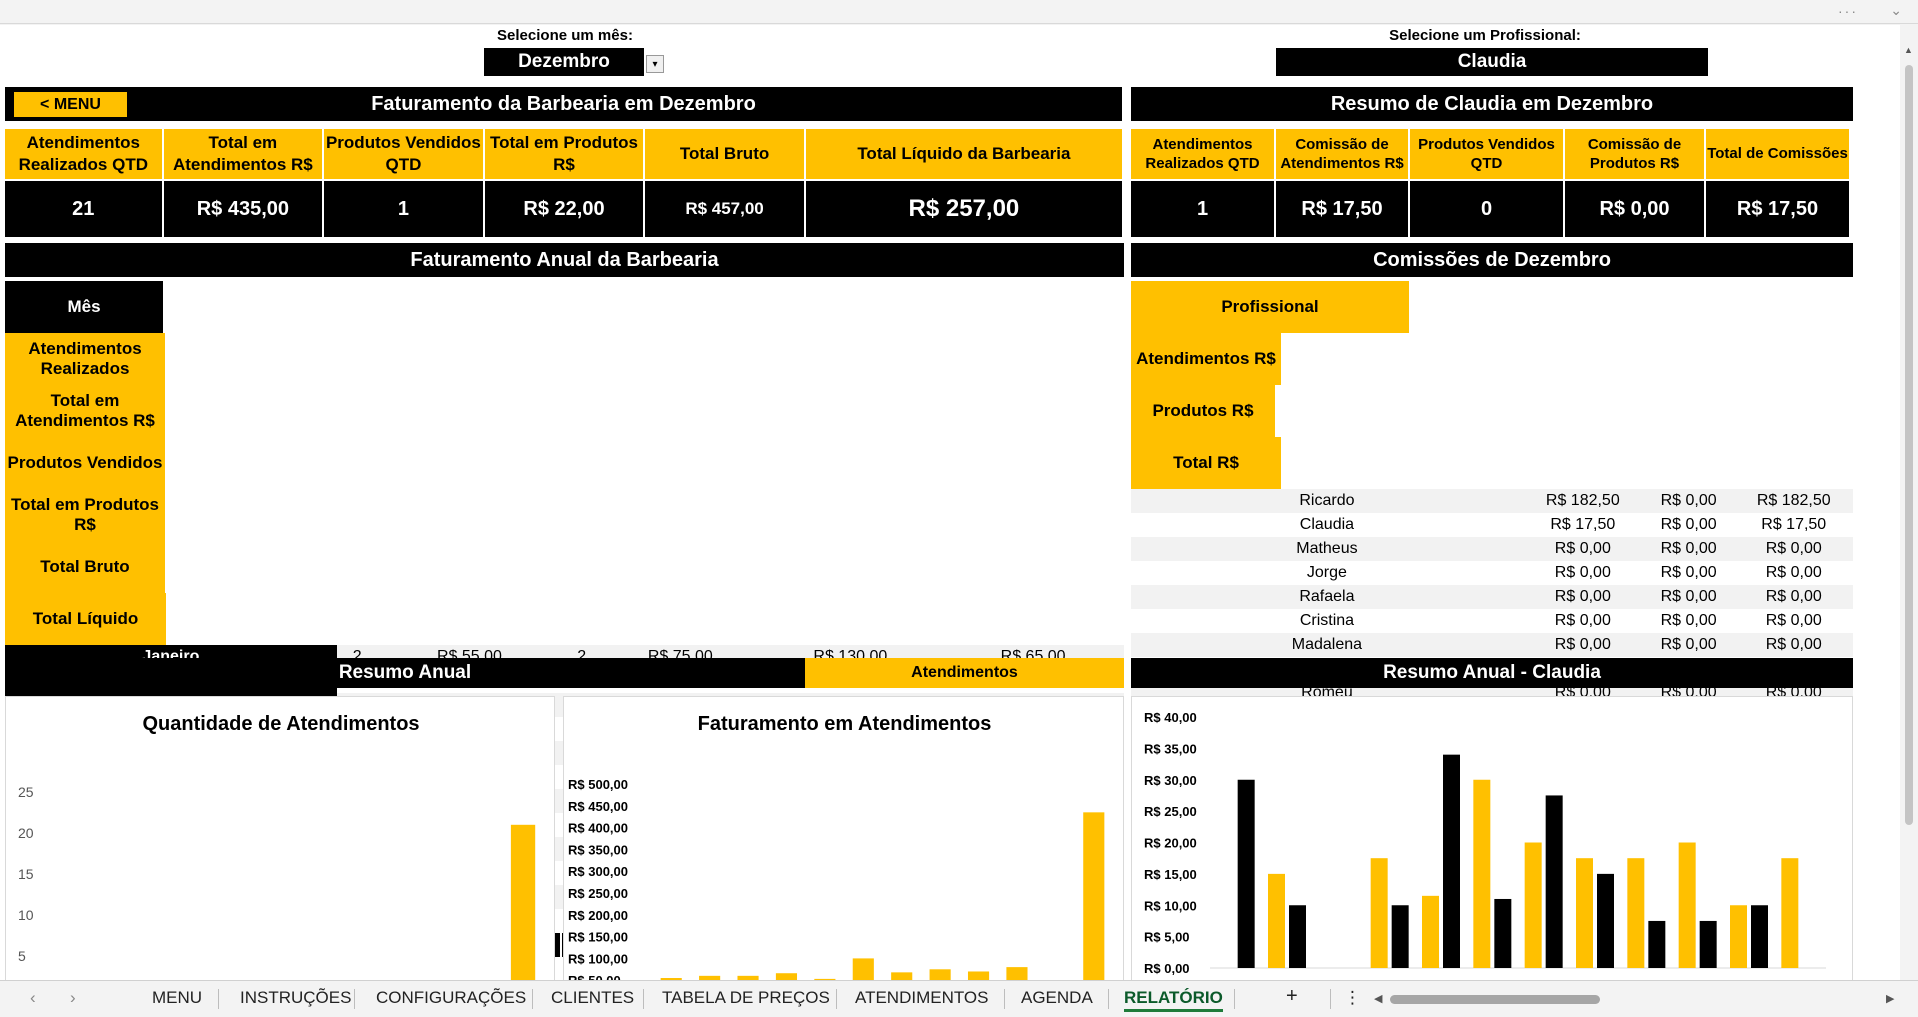 This screenshot has width=1918, height=1017. Describe the element at coordinates (177, 998) in the screenshot. I see `tab-menu: MENU` at that location.